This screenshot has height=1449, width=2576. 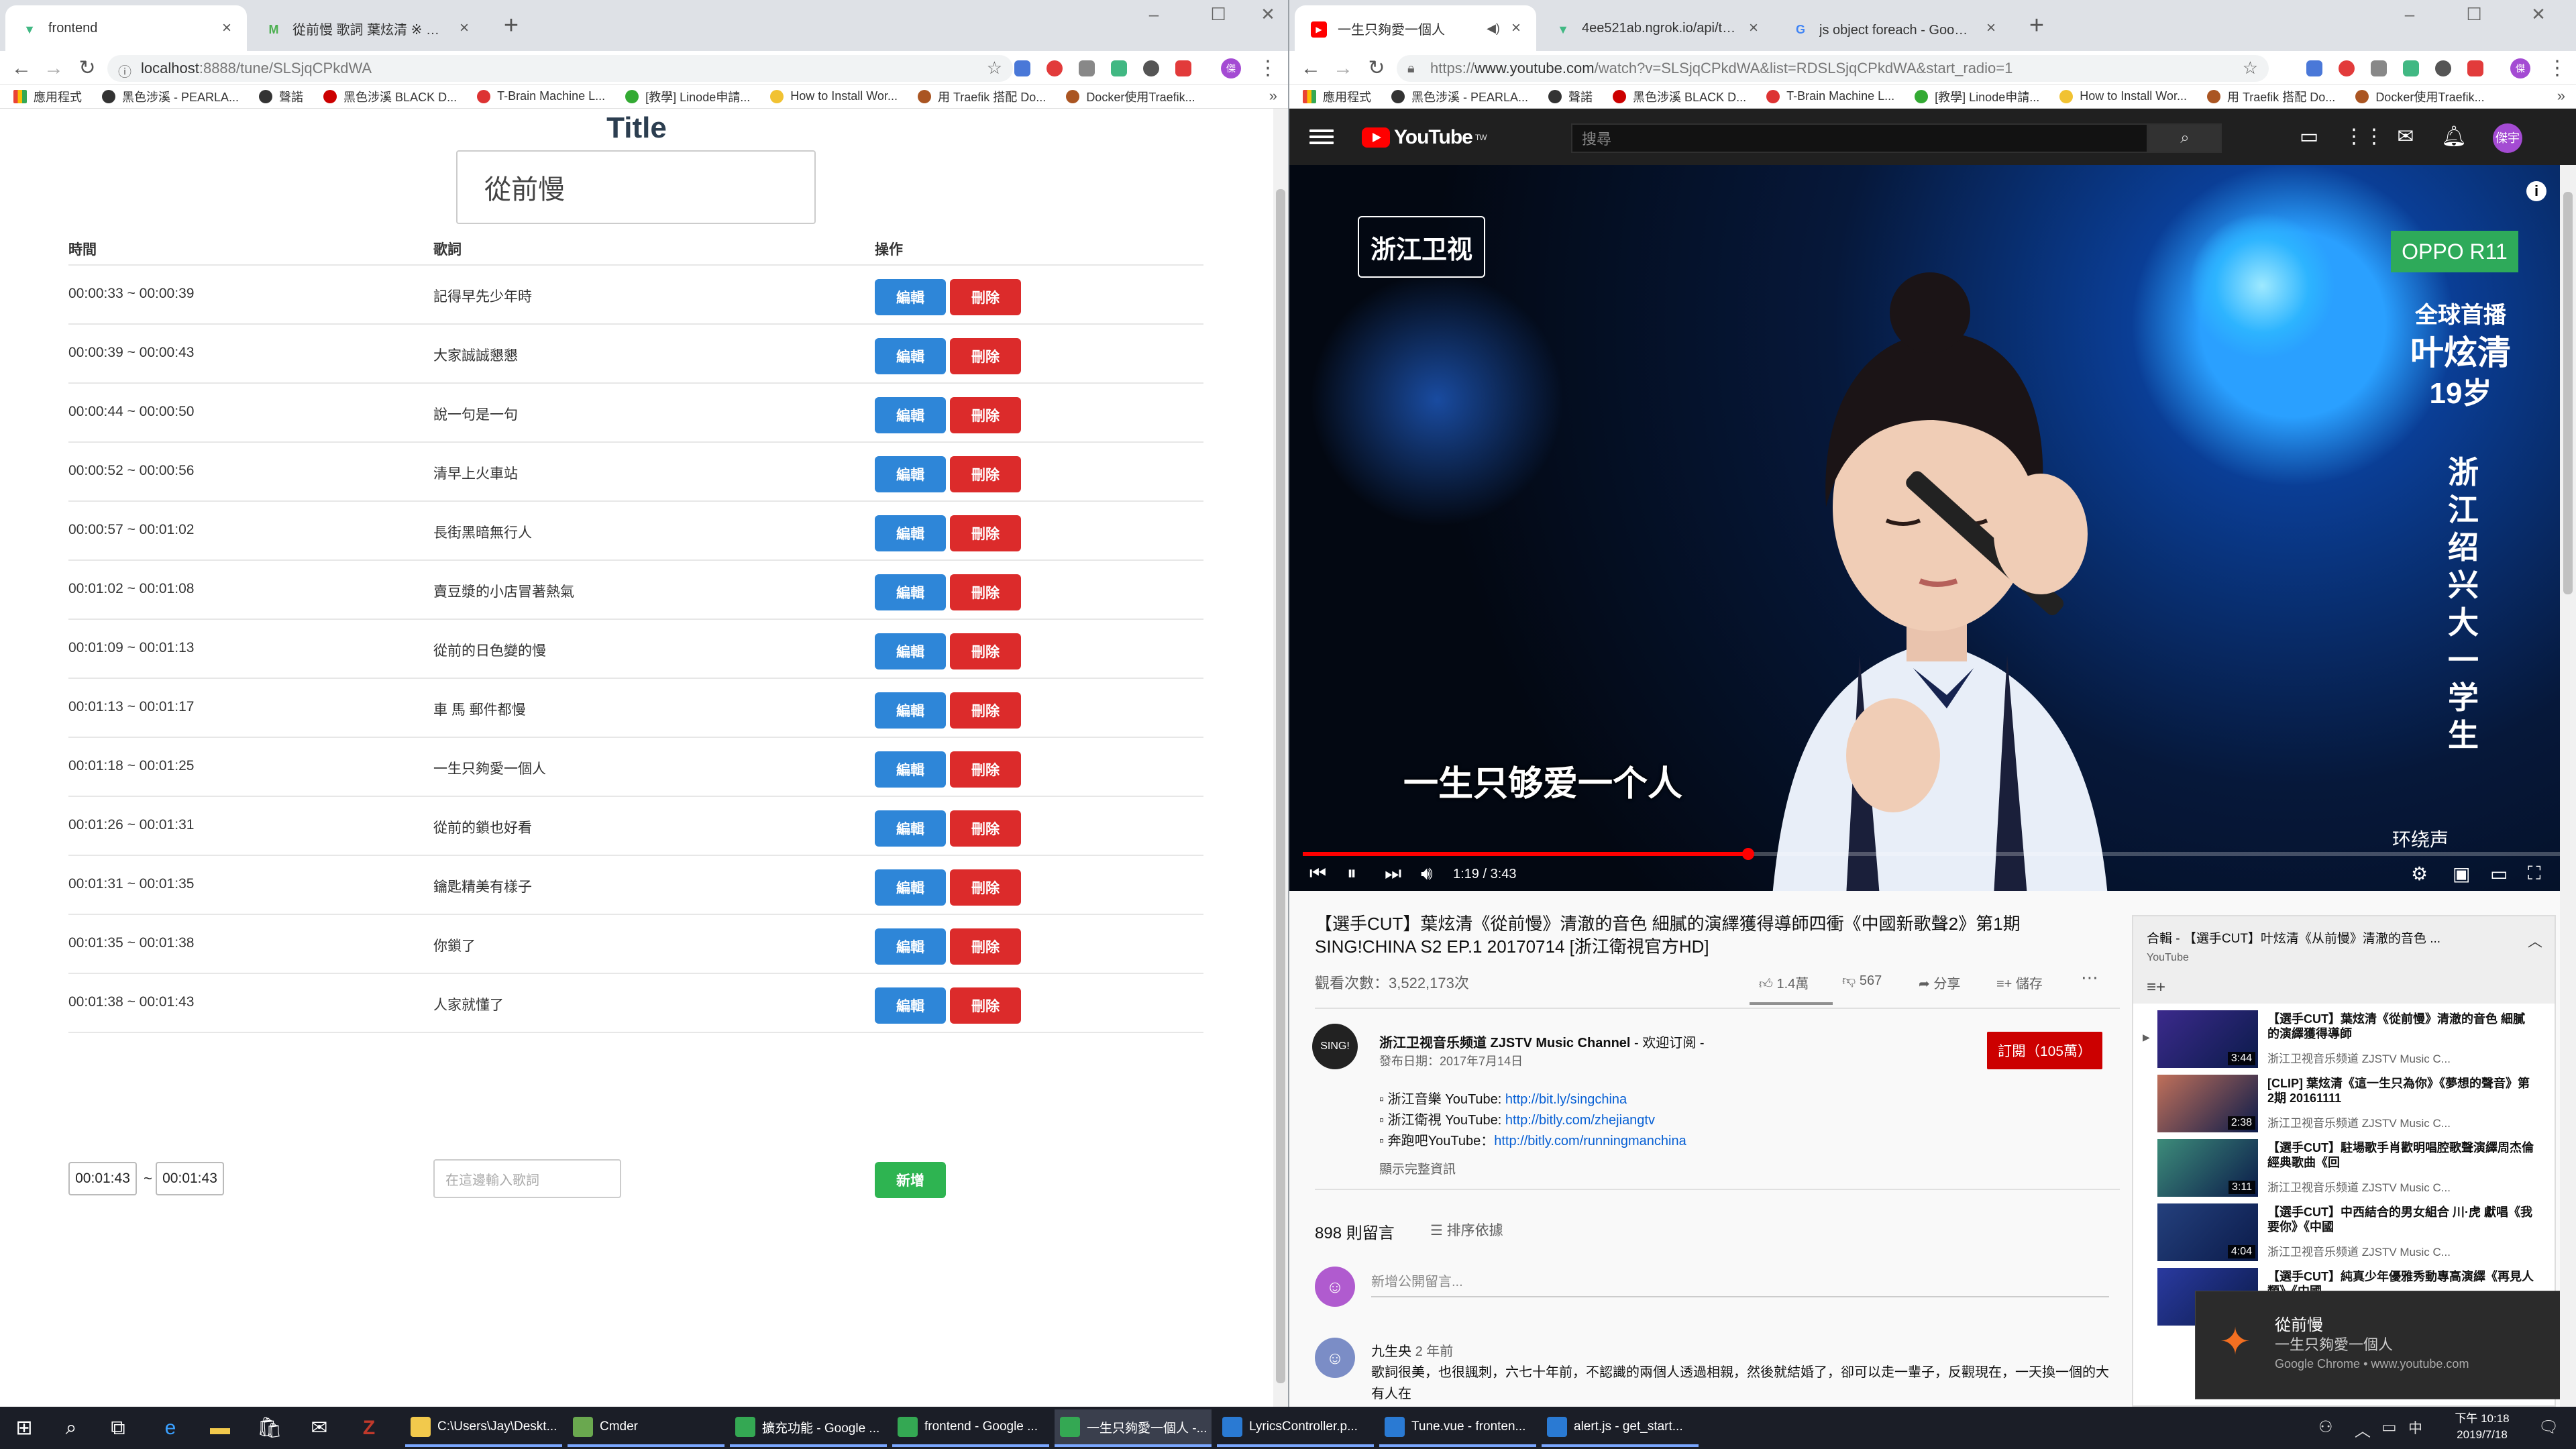 What do you see at coordinates (1054, 68) in the screenshot?
I see `adblock-icon` at bounding box center [1054, 68].